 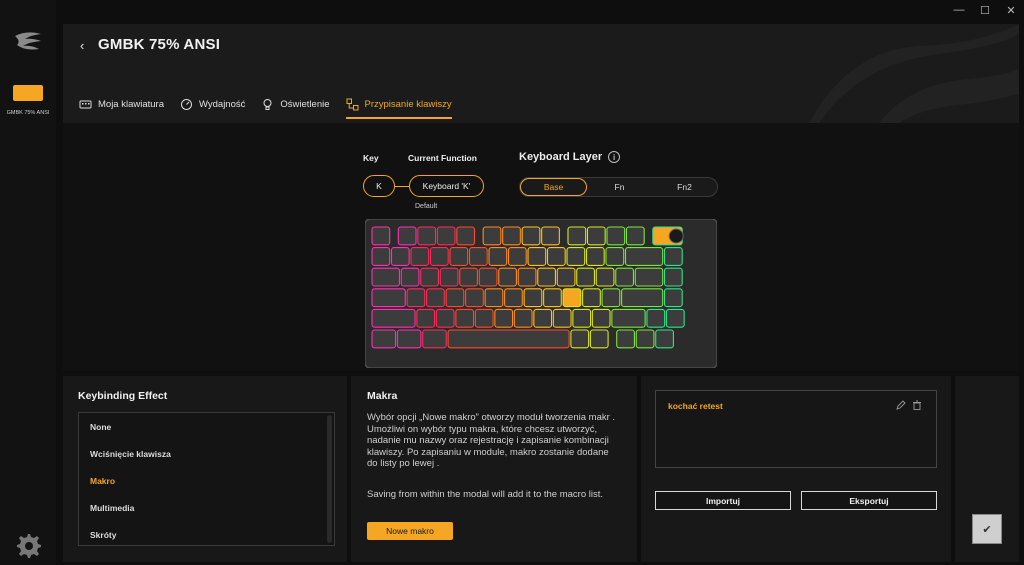 I want to click on import-button: Importuj, so click(x=723, y=500).